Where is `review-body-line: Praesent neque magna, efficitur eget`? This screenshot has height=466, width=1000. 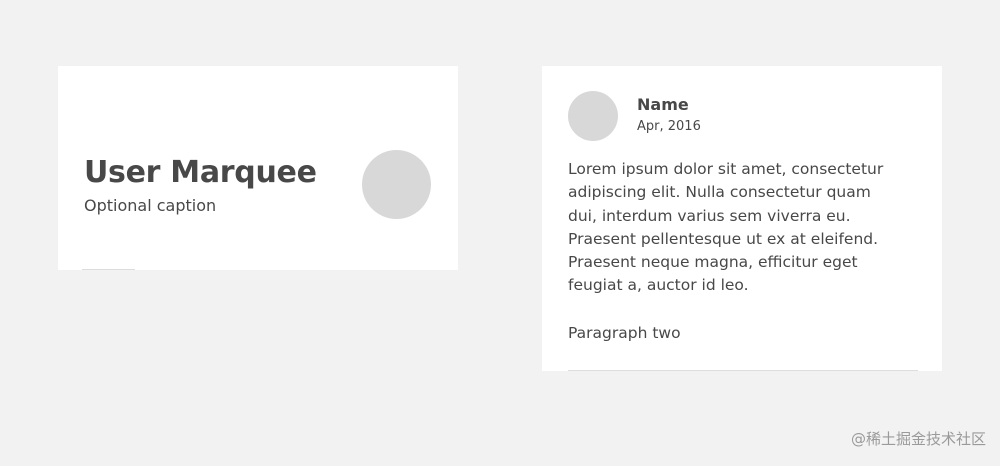
review-body-line: Praesent neque magna, efficitur eget is located at coordinates (713, 262).